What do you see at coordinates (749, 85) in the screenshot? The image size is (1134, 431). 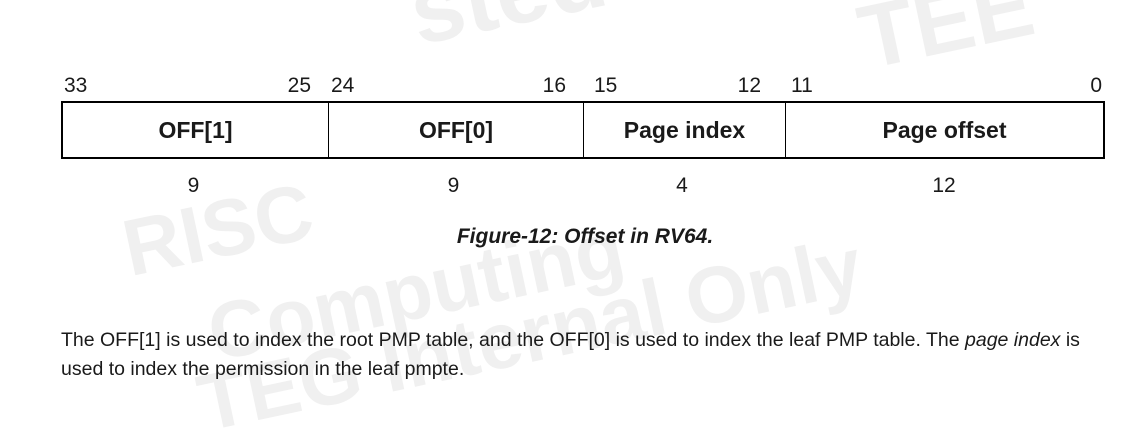 I see `bit-number: 12` at bounding box center [749, 85].